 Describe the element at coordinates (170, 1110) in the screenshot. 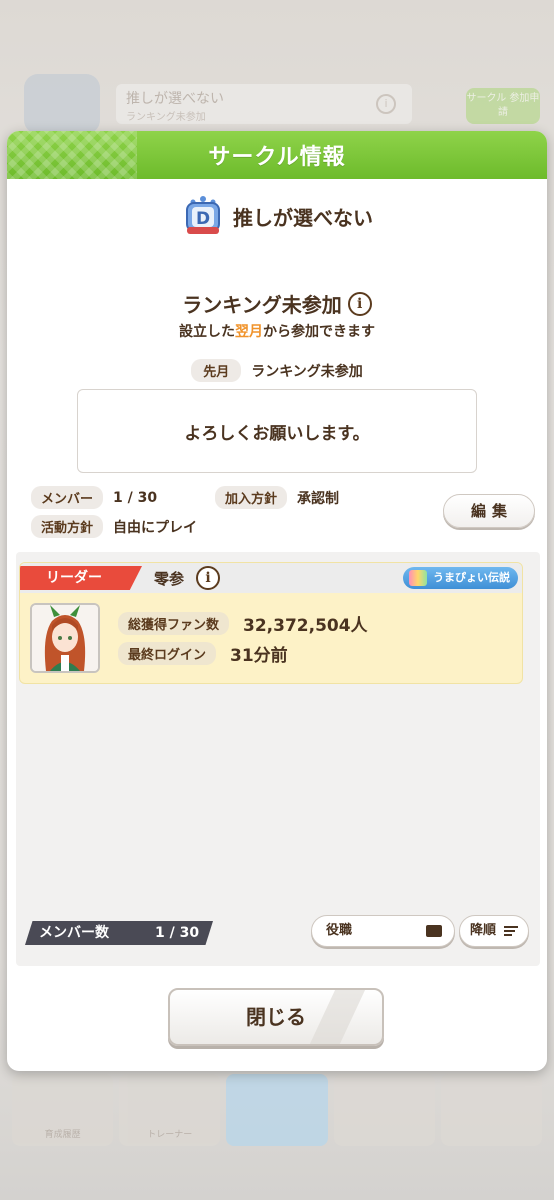

I see `background-menu-item: トレーナー` at that location.